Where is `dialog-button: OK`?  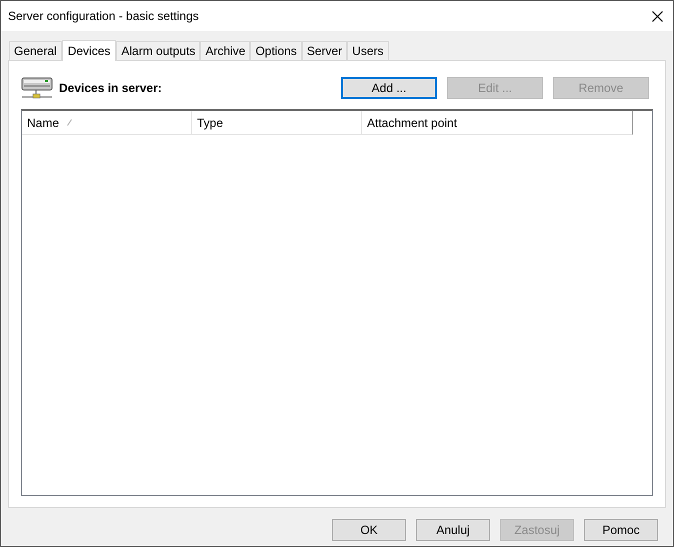
dialog-button: OK is located at coordinates (369, 530).